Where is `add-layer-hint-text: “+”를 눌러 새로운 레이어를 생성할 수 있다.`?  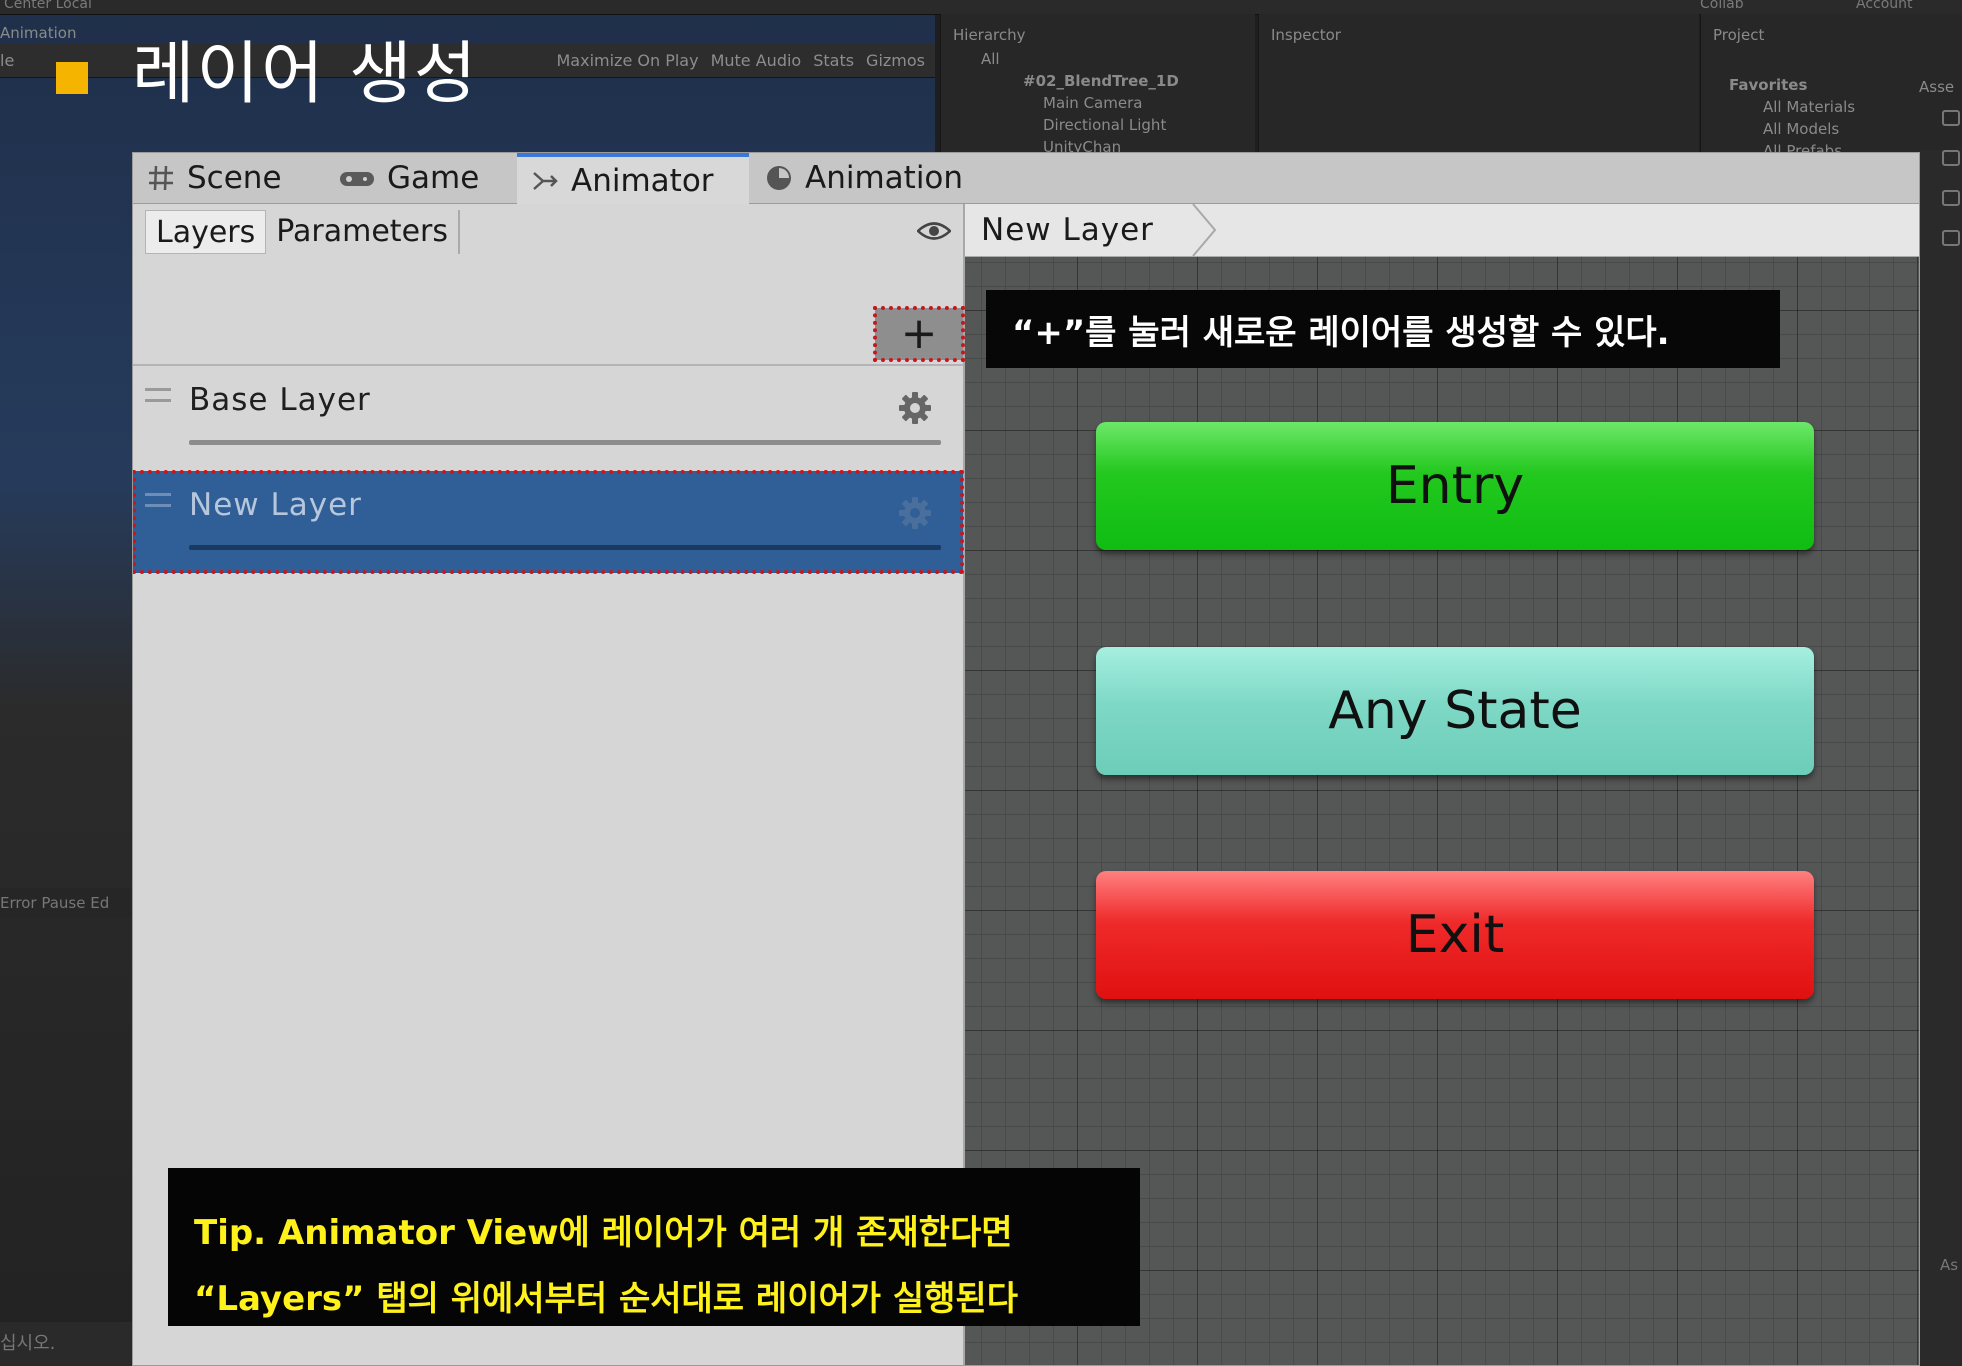 add-layer-hint-text: “+”를 눌러 새로운 레이어를 생성할 수 있다. is located at coordinates (1341, 332).